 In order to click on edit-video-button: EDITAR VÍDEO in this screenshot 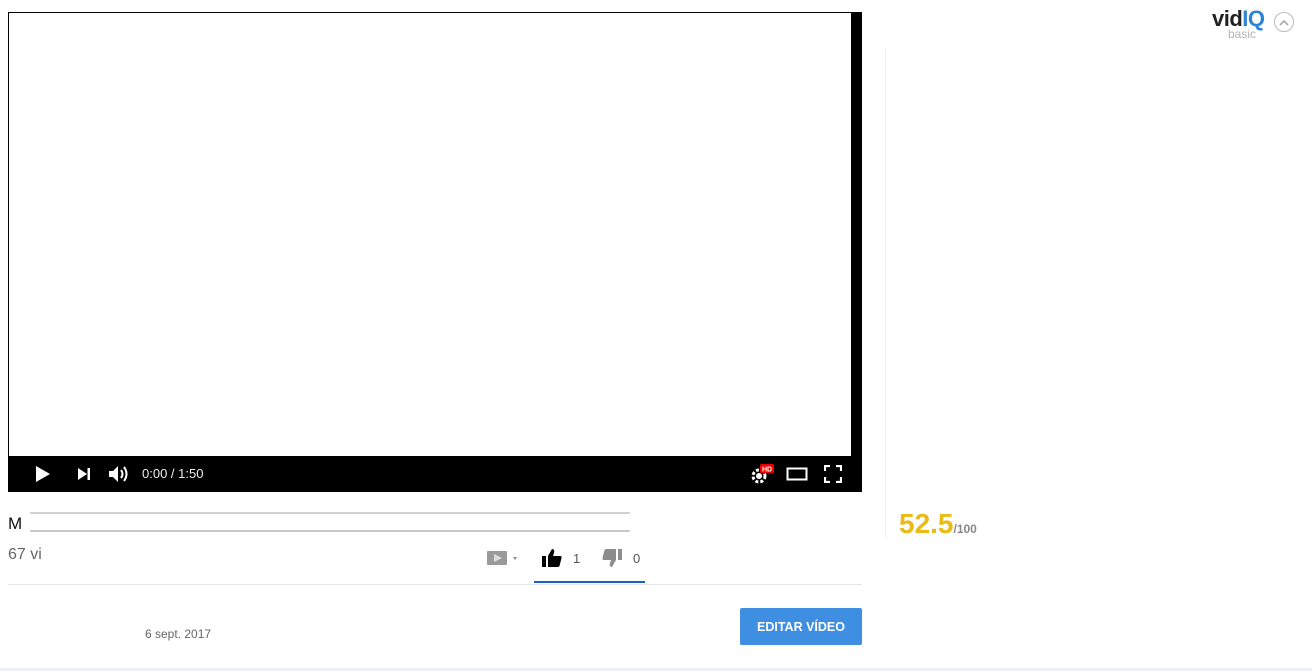, I will do `click(801, 626)`.